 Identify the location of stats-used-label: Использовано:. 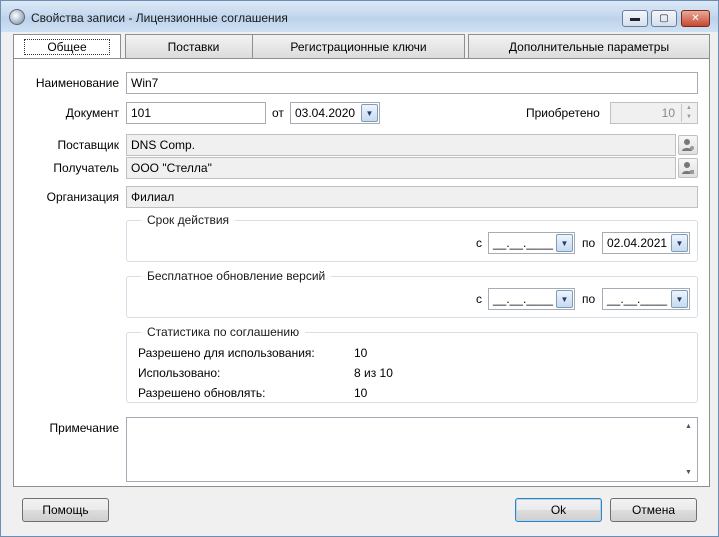
(179, 373).